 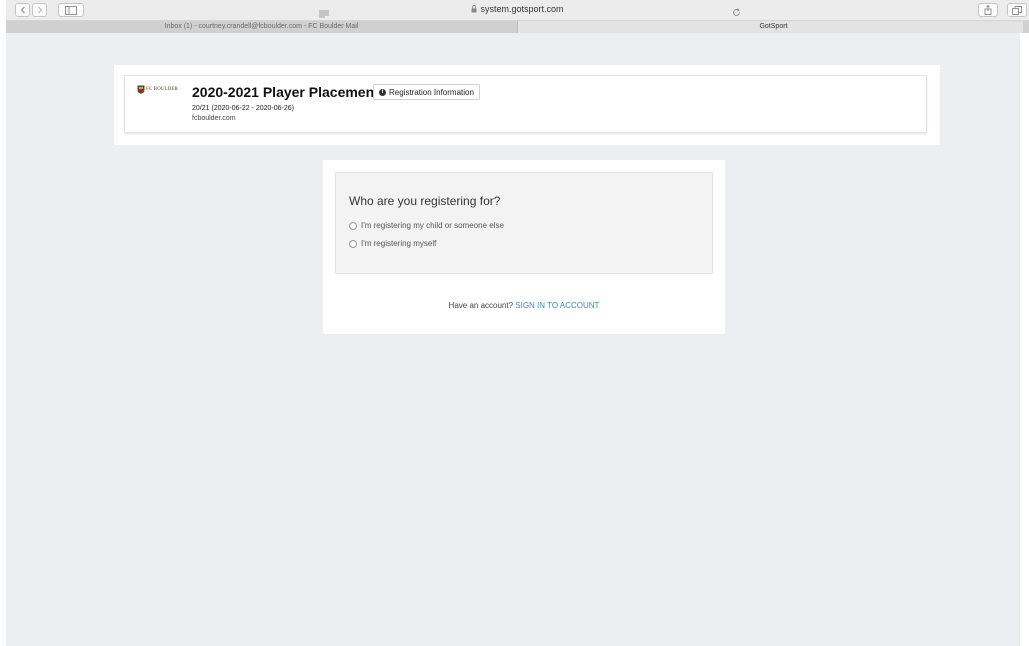 What do you see at coordinates (285, 92) in the screenshot?
I see `event-title: 2020-2021 Player Placement` at bounding box center [285, 92].